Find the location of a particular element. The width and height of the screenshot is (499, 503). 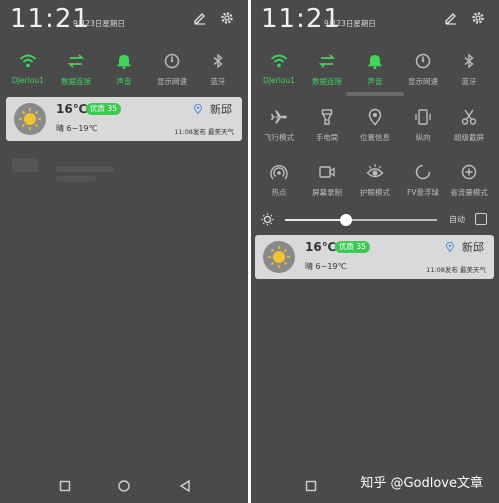

toggle-label: 飞行模式 is located at coordinates (279, 137).